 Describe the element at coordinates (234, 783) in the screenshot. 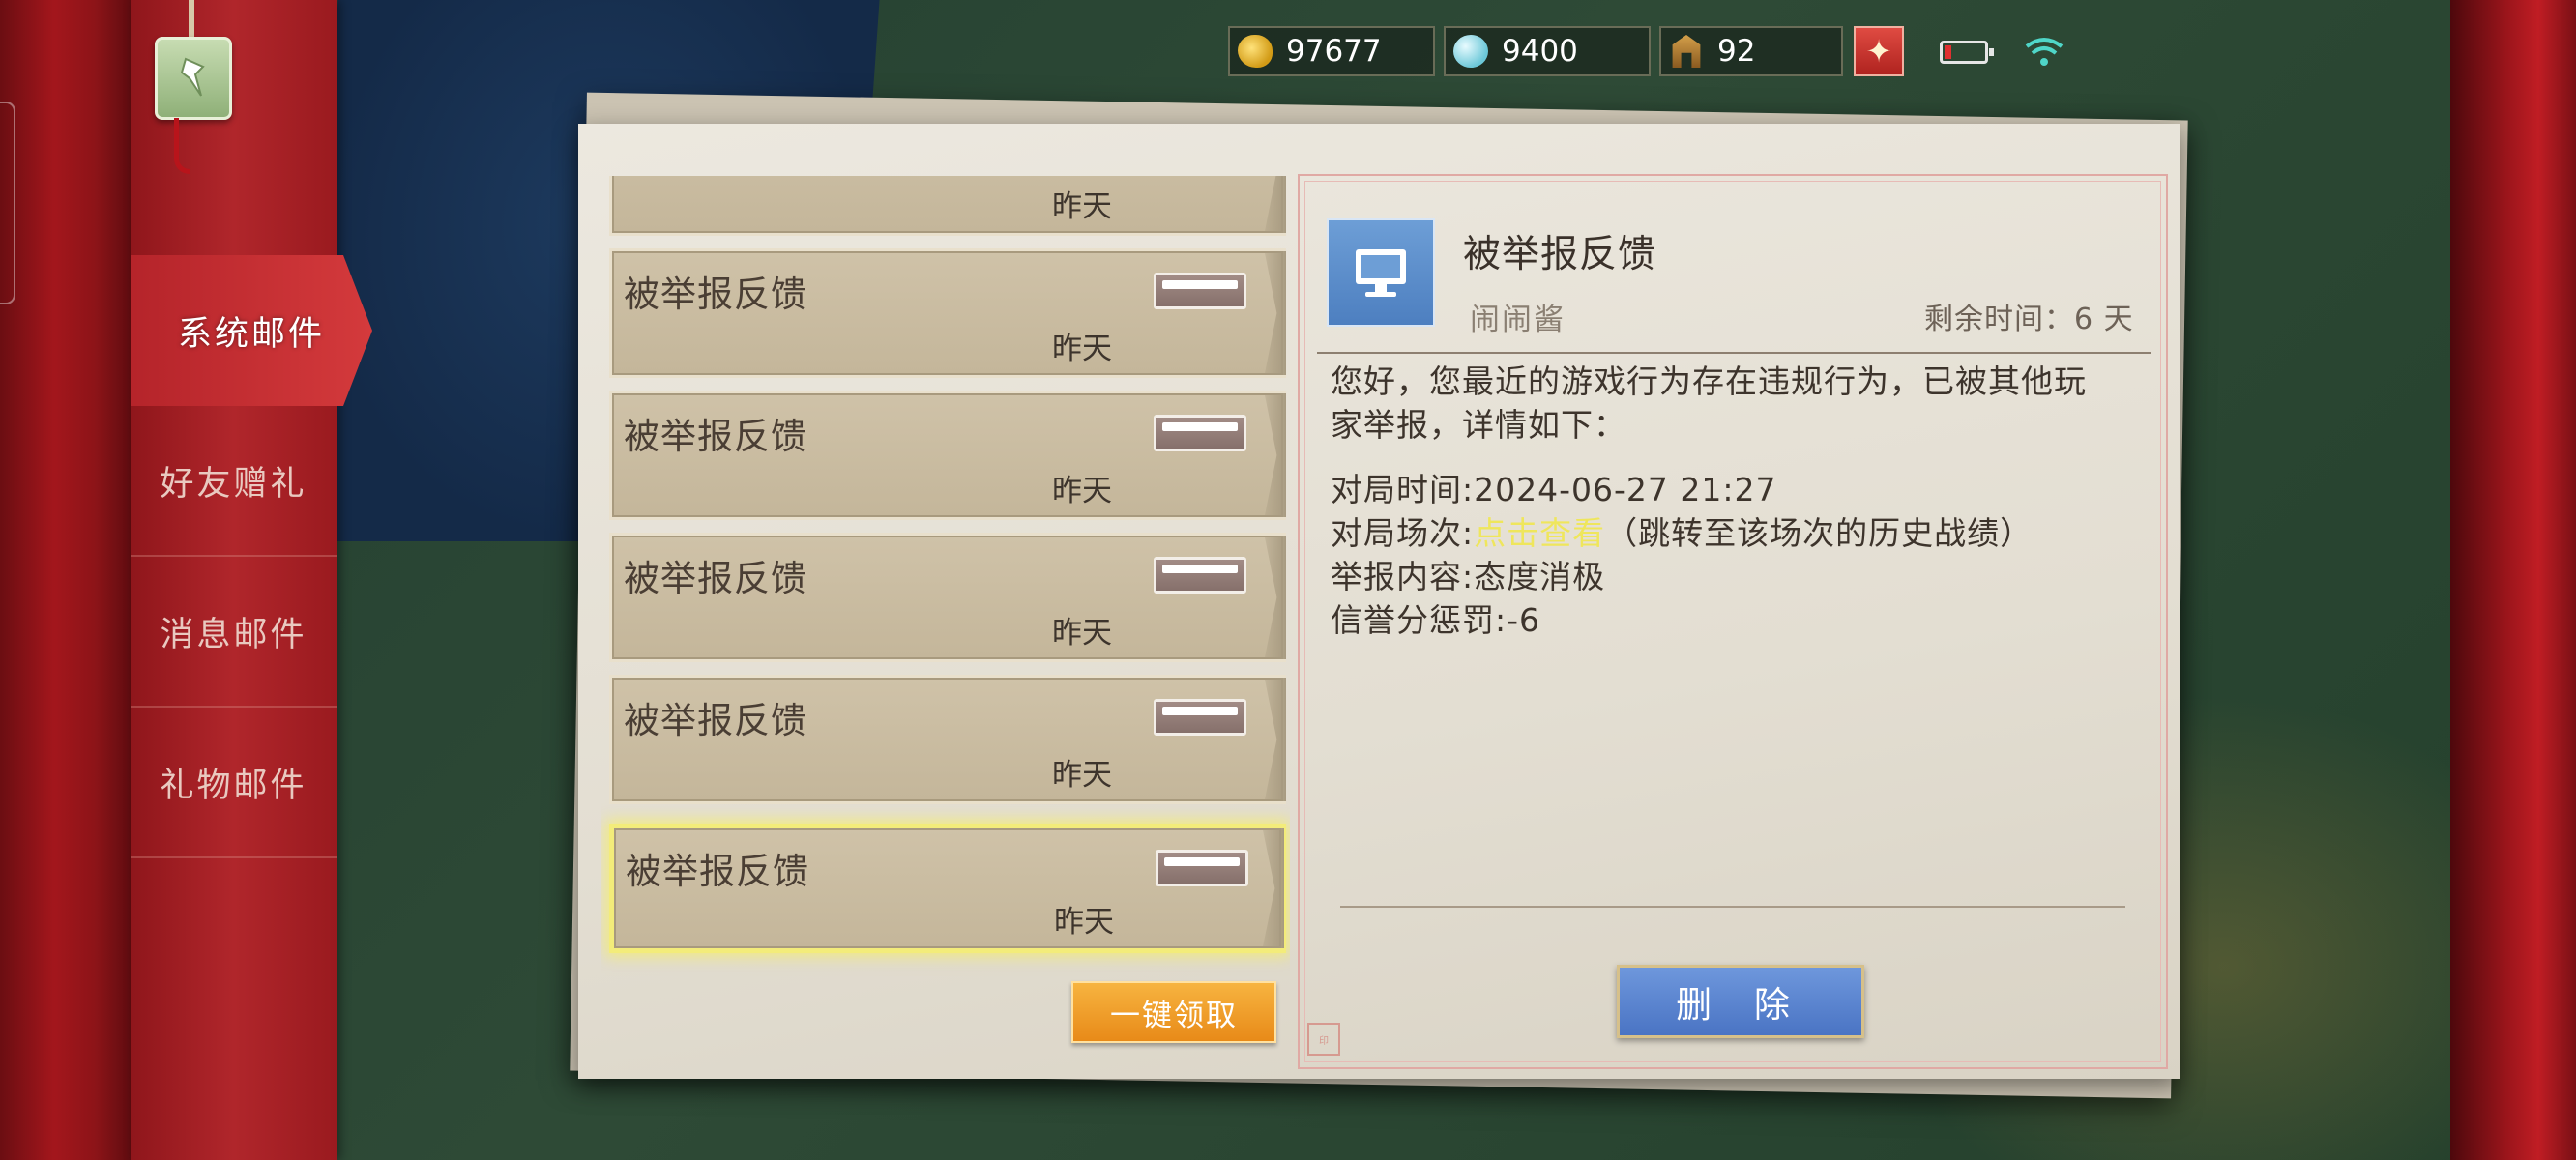

I see `tab-gift-mail: 礼物邮件` at that location.